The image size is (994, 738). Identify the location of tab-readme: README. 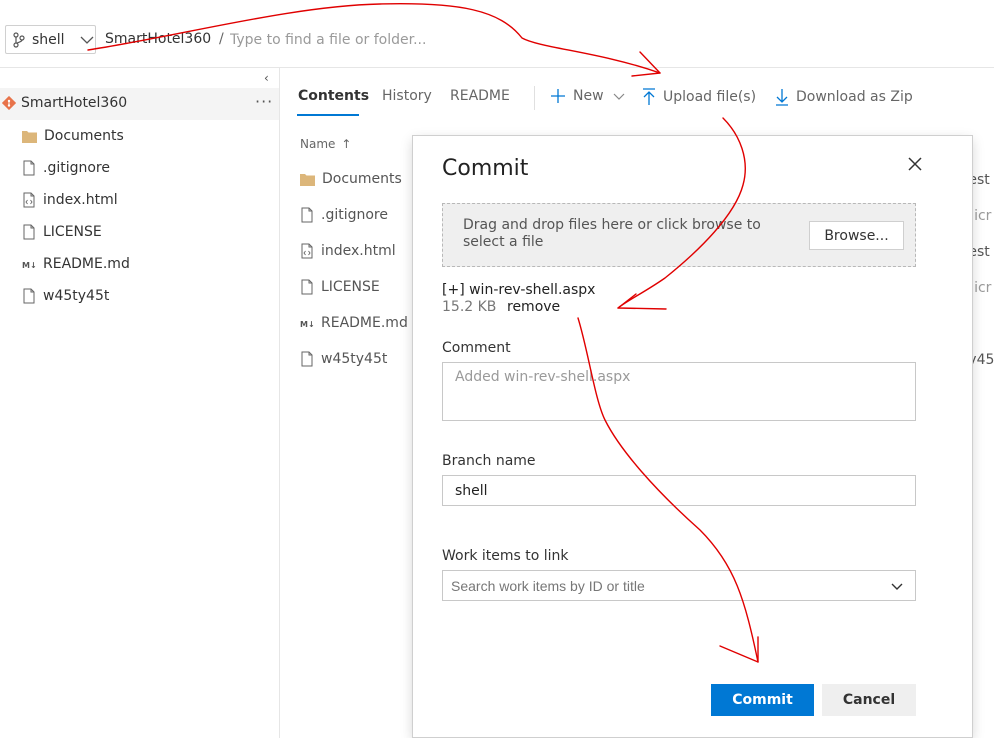
(480, 96).